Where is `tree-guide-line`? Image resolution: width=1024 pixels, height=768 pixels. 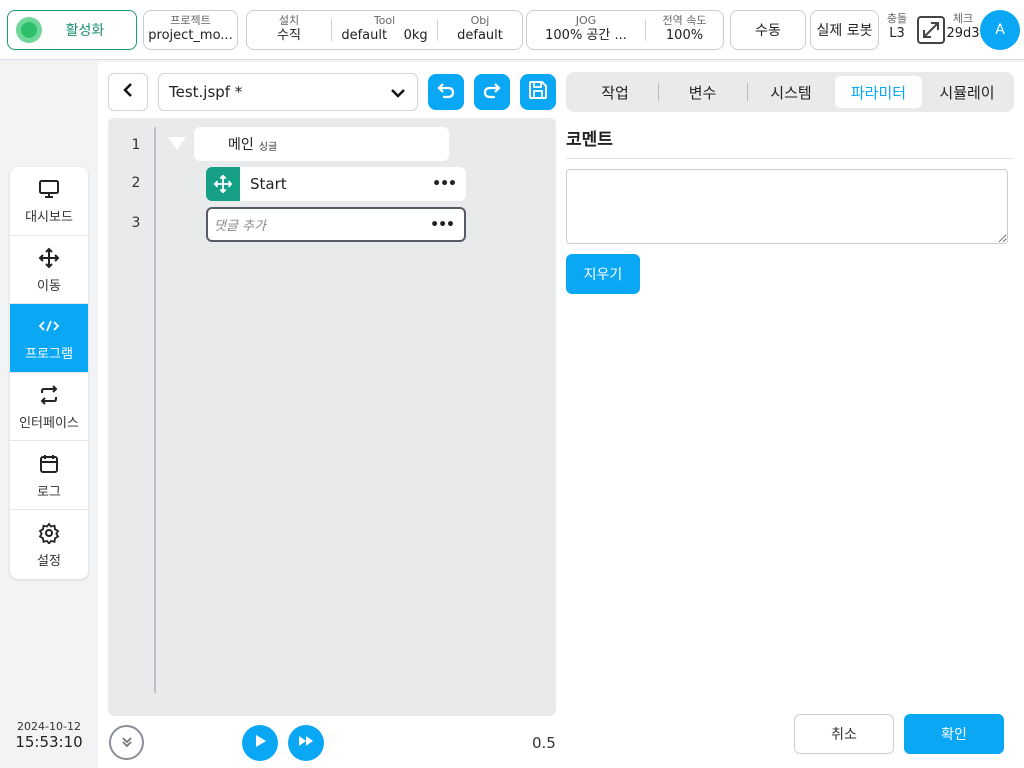
tree-guide-line is located at coordinates (155, 410).